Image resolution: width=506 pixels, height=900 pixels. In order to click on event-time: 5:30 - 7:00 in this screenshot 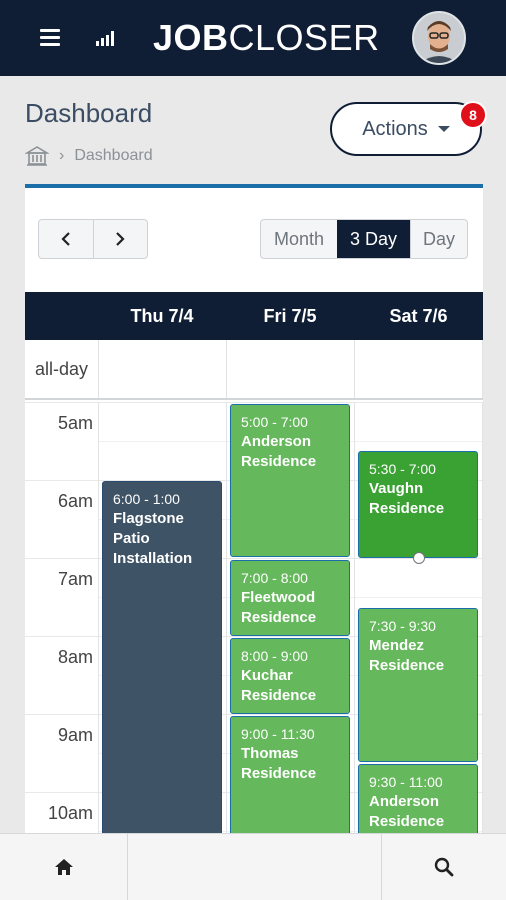, I will do `click(402, 469)`.